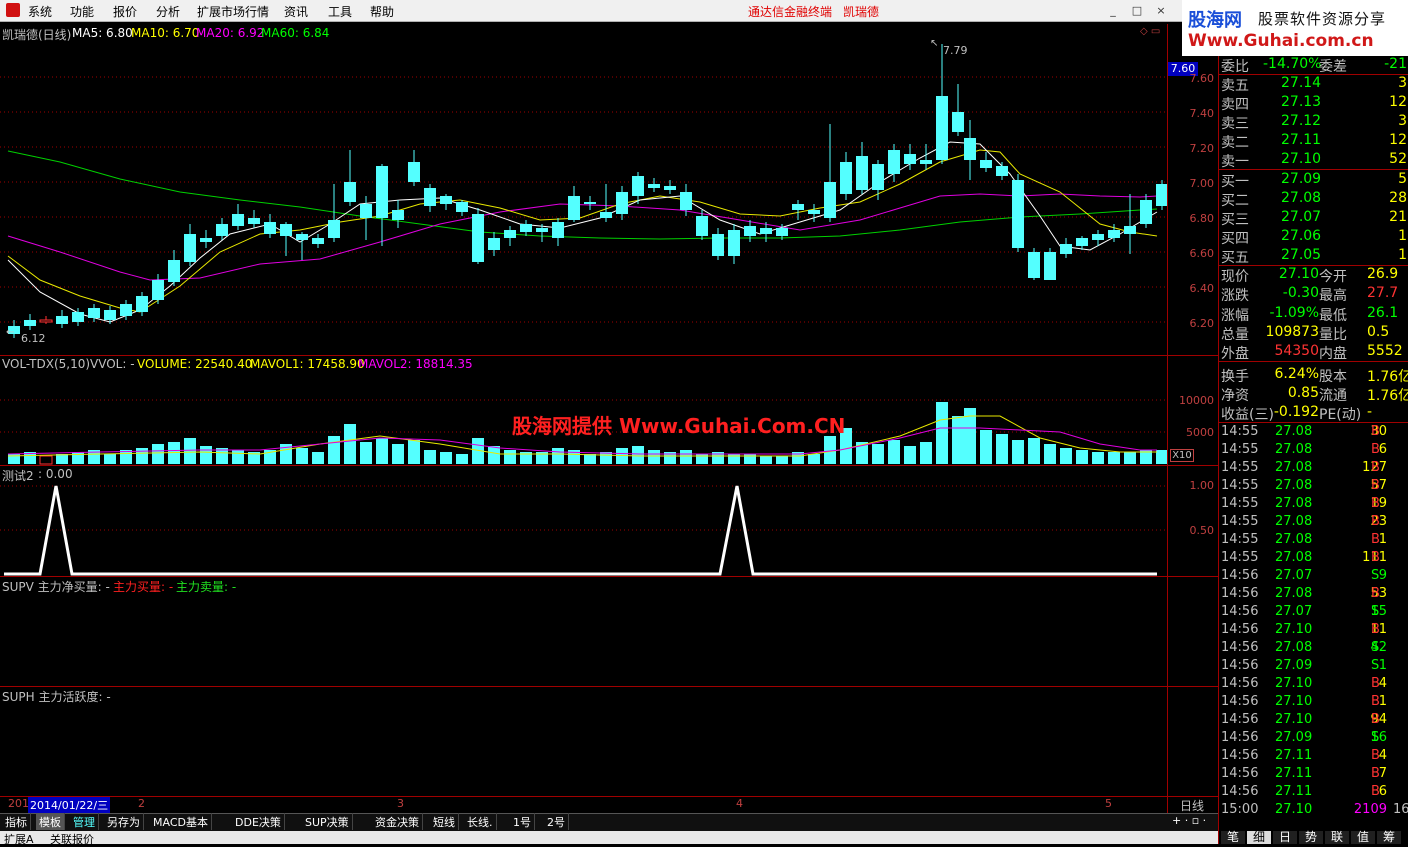  What do you see at coordinates (296, 11) in the screenshot?
I see `menu-info: 资讯` at bounding box center [296, 11].